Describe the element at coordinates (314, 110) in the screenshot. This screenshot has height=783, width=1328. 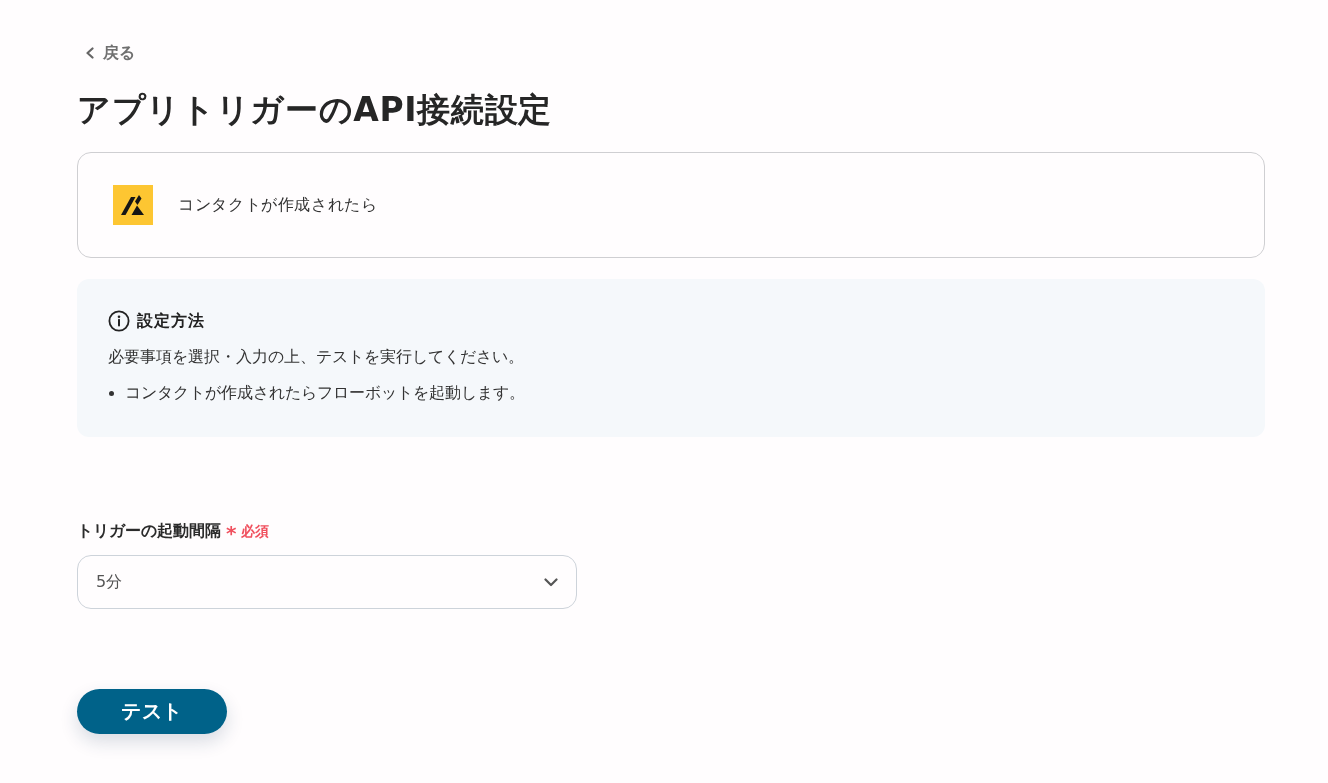
I see `page-title: アプリトリガーのAPI接続設定` at that location.